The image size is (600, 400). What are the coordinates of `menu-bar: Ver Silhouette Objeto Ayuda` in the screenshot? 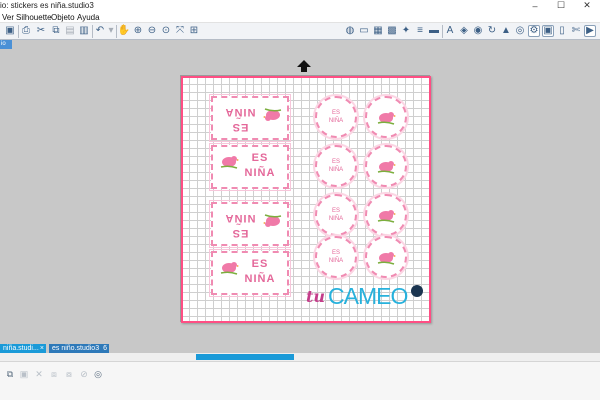 It's located at (300, 17).